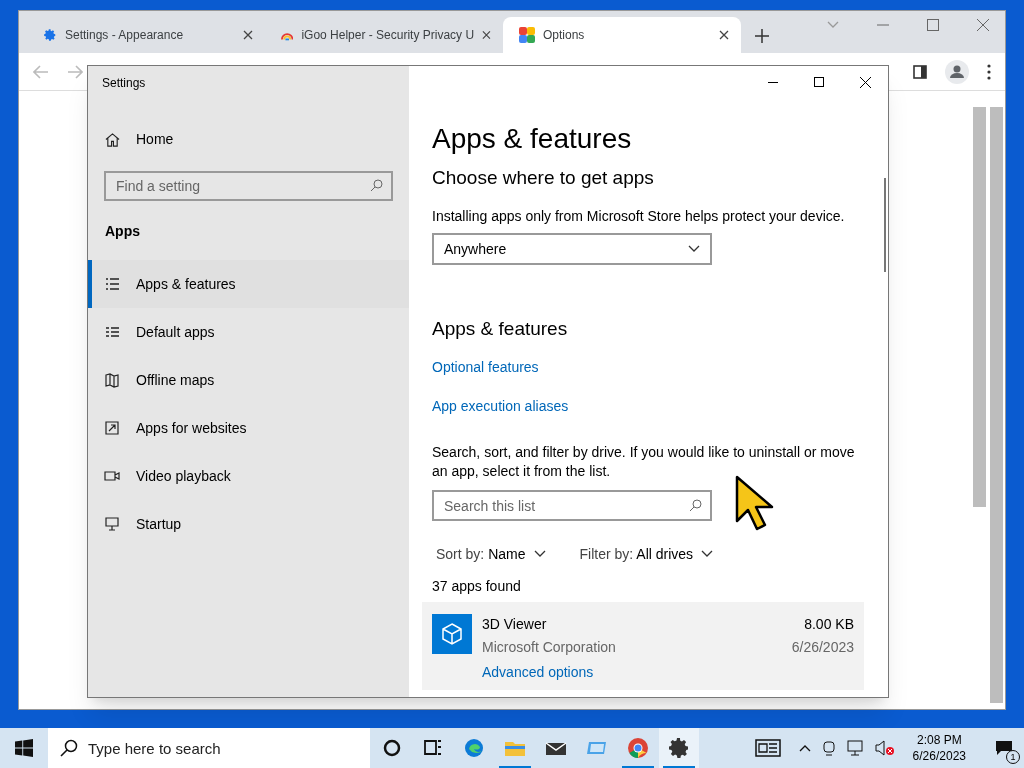 The image size is (1024, 768). Describe the element at coordinates (248, 380) in the screenshot. I see `nav-item: Offline maps` at that location.